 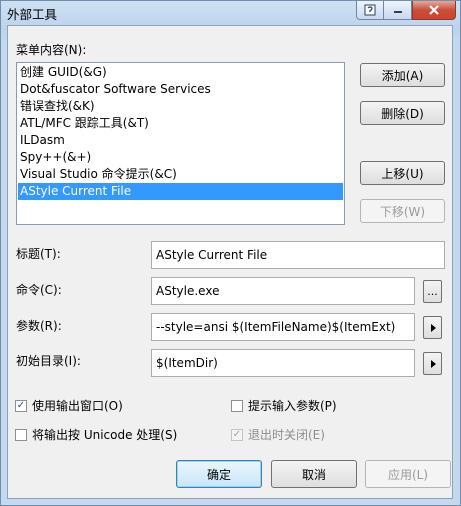 What do you see at coordinates (283, 327) in the screenshot?
I see `arguments-input: --style=ansi $(ItemFileName)$(ItemExt)` at bounding box center [283, 327].